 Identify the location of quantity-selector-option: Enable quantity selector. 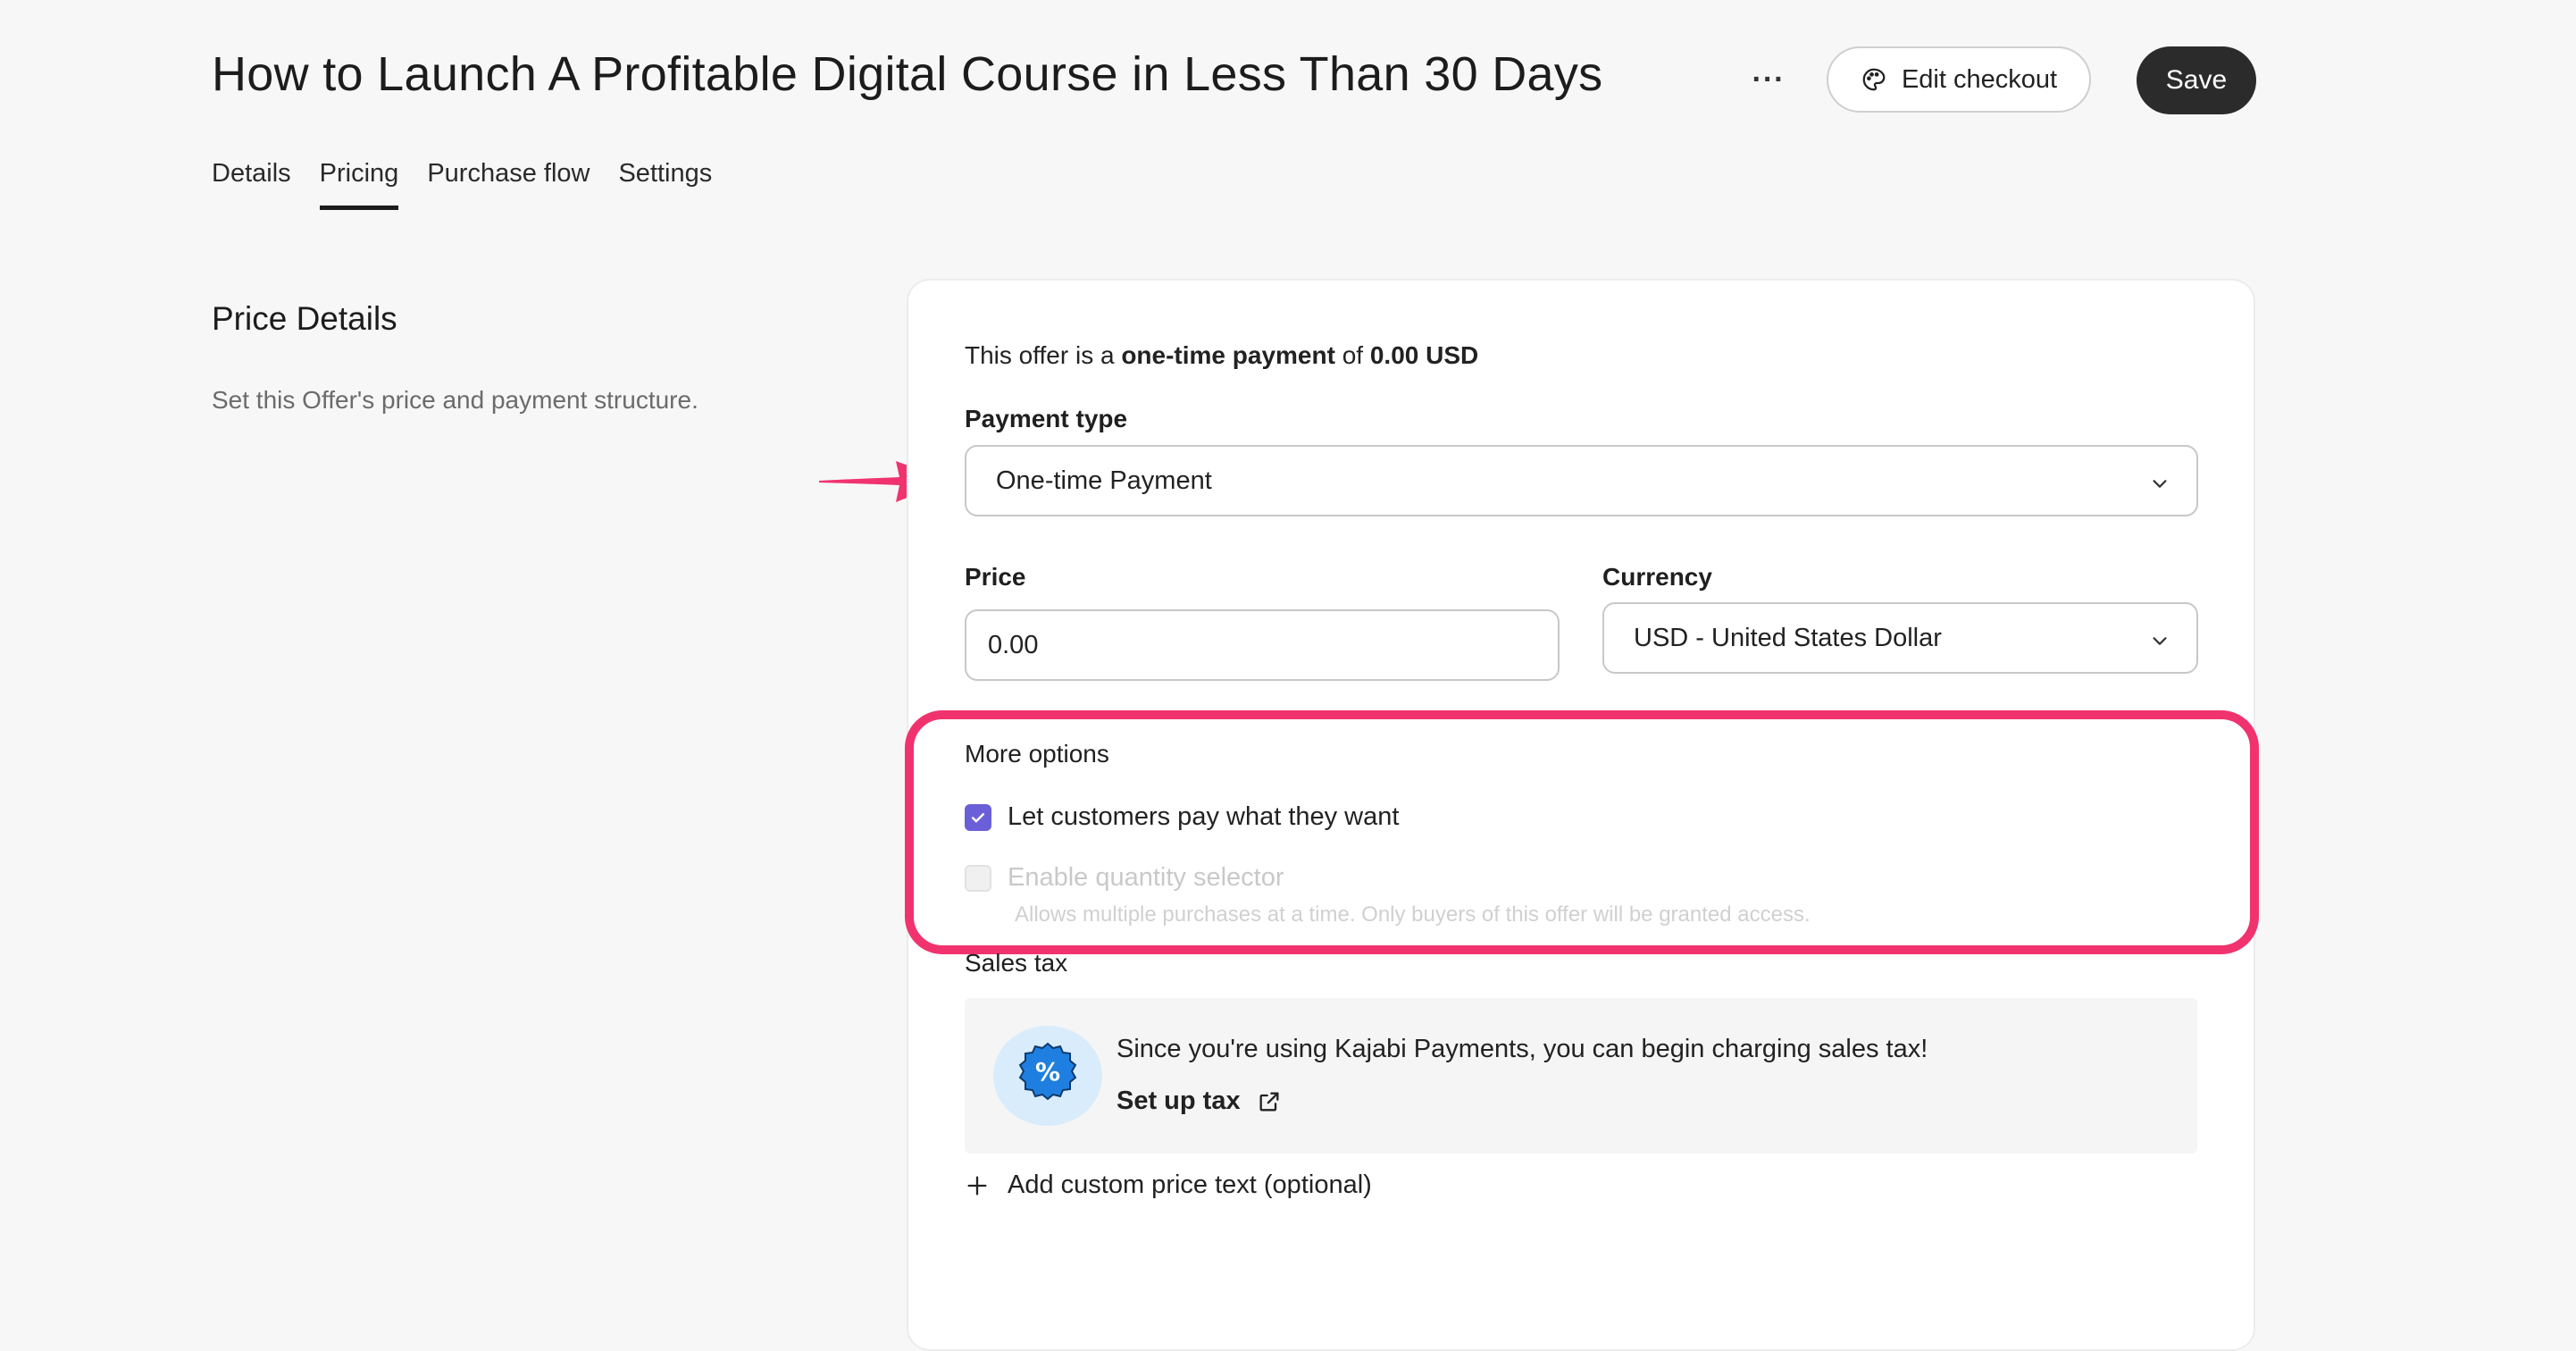
(1124, 878).